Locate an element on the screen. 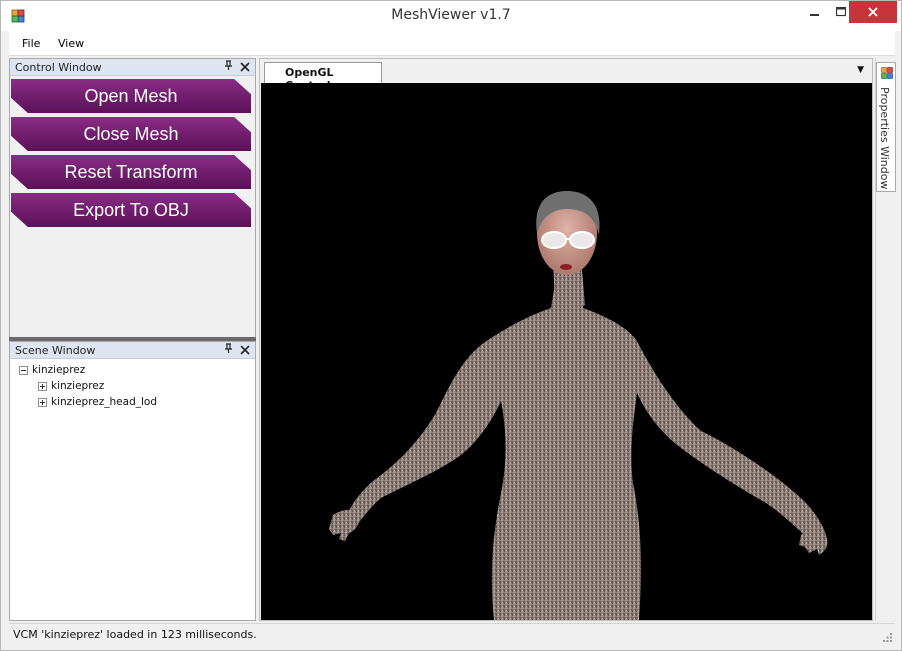 This screenshot has width=902, height=651. minimize-icon is located at coordinates (814, 15).